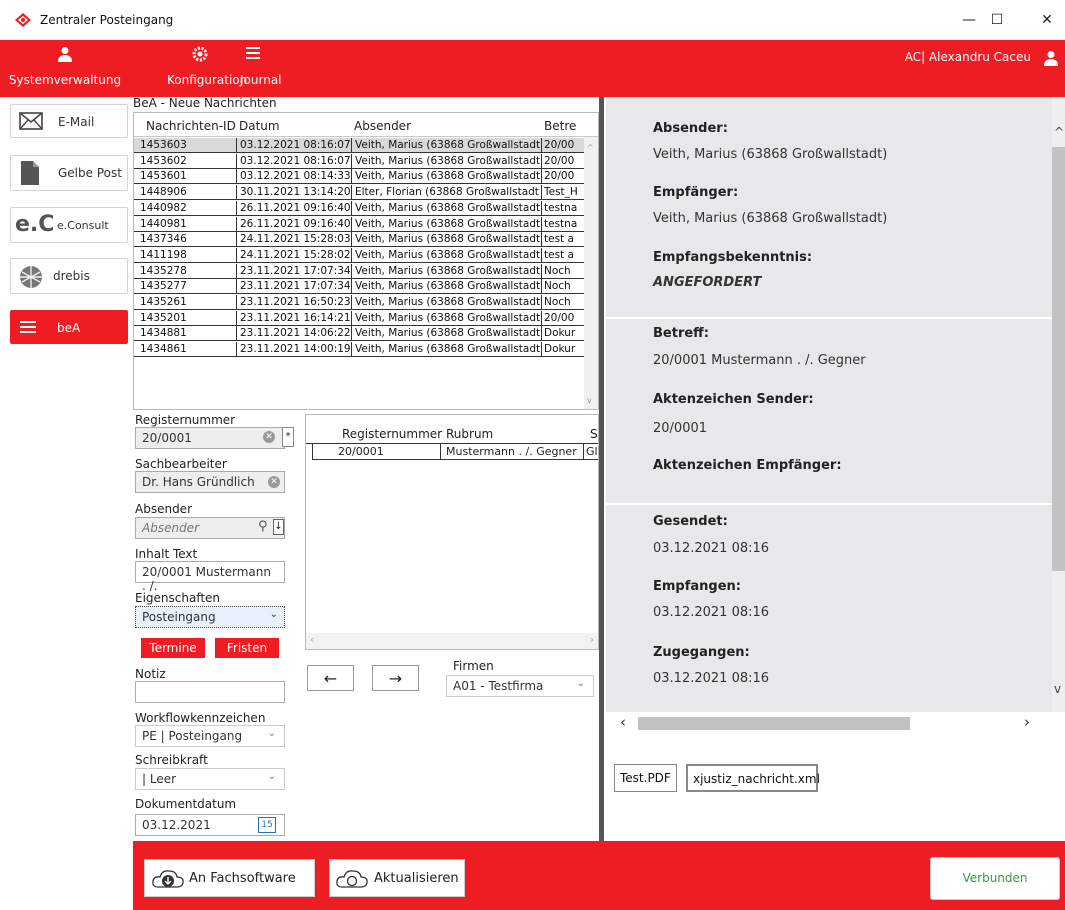 The width and height of the screenshot is (1065, 910). What do you see at coordinates (163, 207) in the screenshot?
I see `table-cell: 1440982` at bounding box center [163, 207].